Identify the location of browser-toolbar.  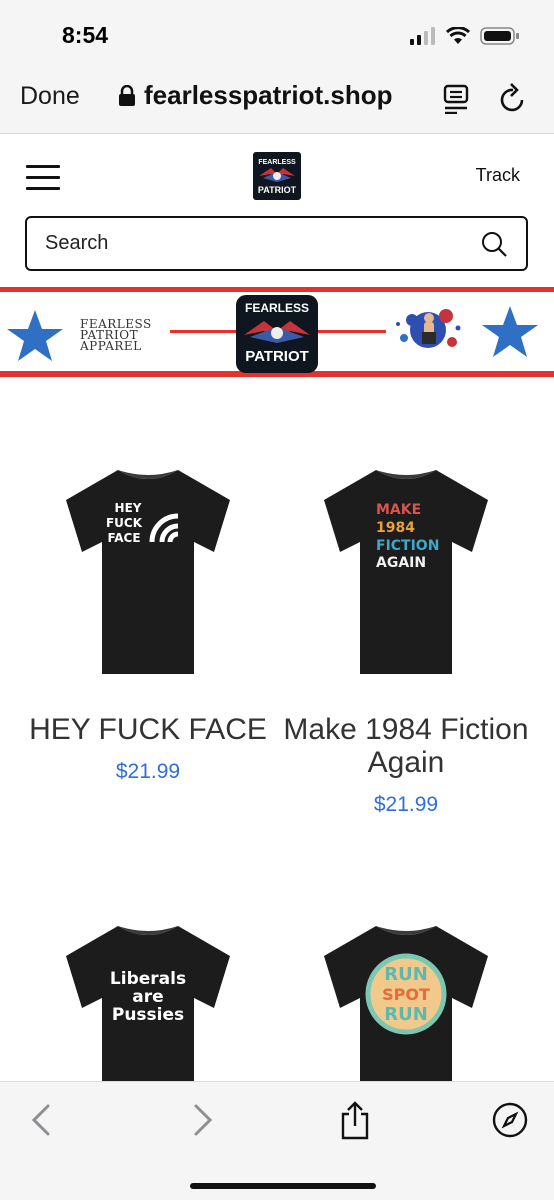
(277, 1140).